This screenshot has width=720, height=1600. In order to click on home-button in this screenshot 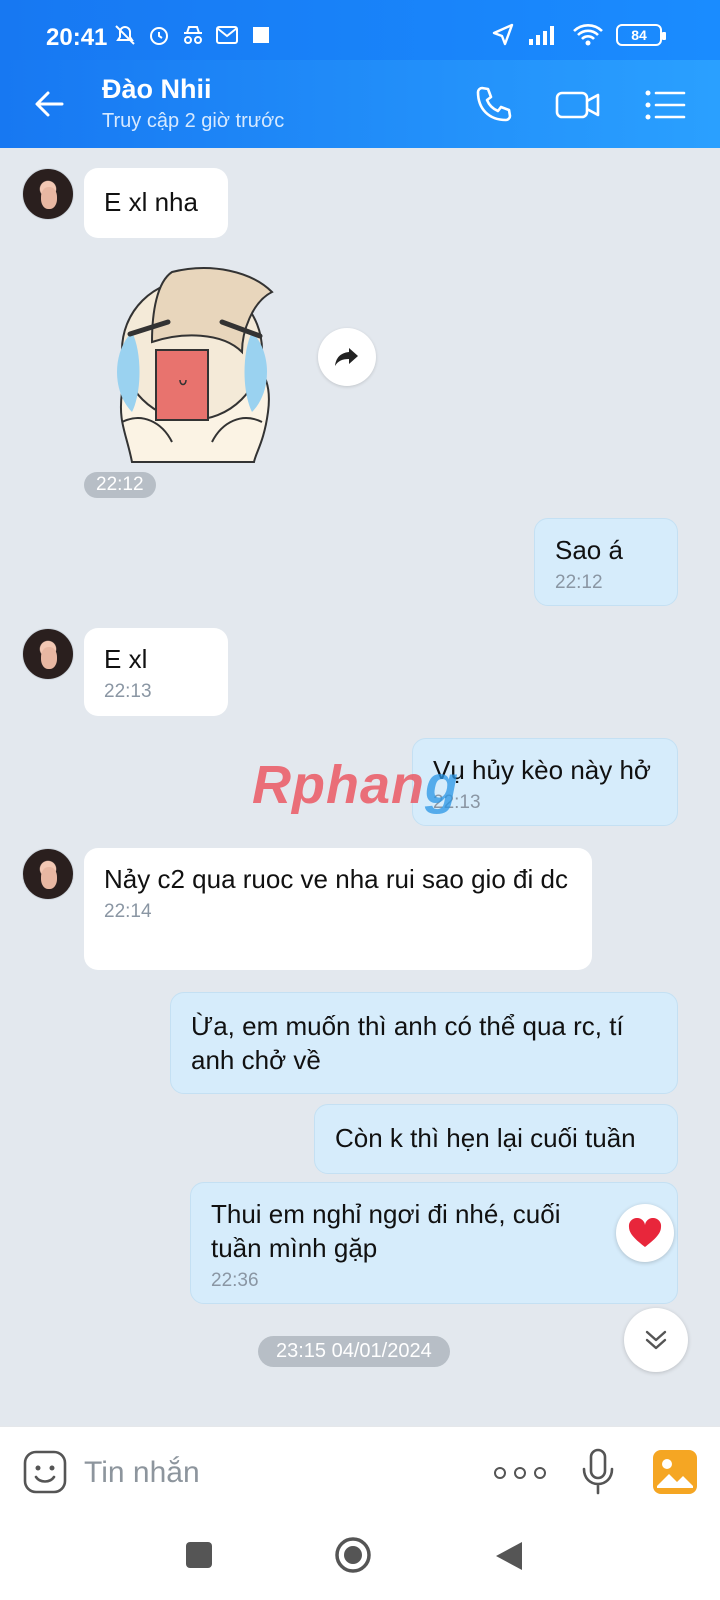, I will do `click(353, 1557)`.